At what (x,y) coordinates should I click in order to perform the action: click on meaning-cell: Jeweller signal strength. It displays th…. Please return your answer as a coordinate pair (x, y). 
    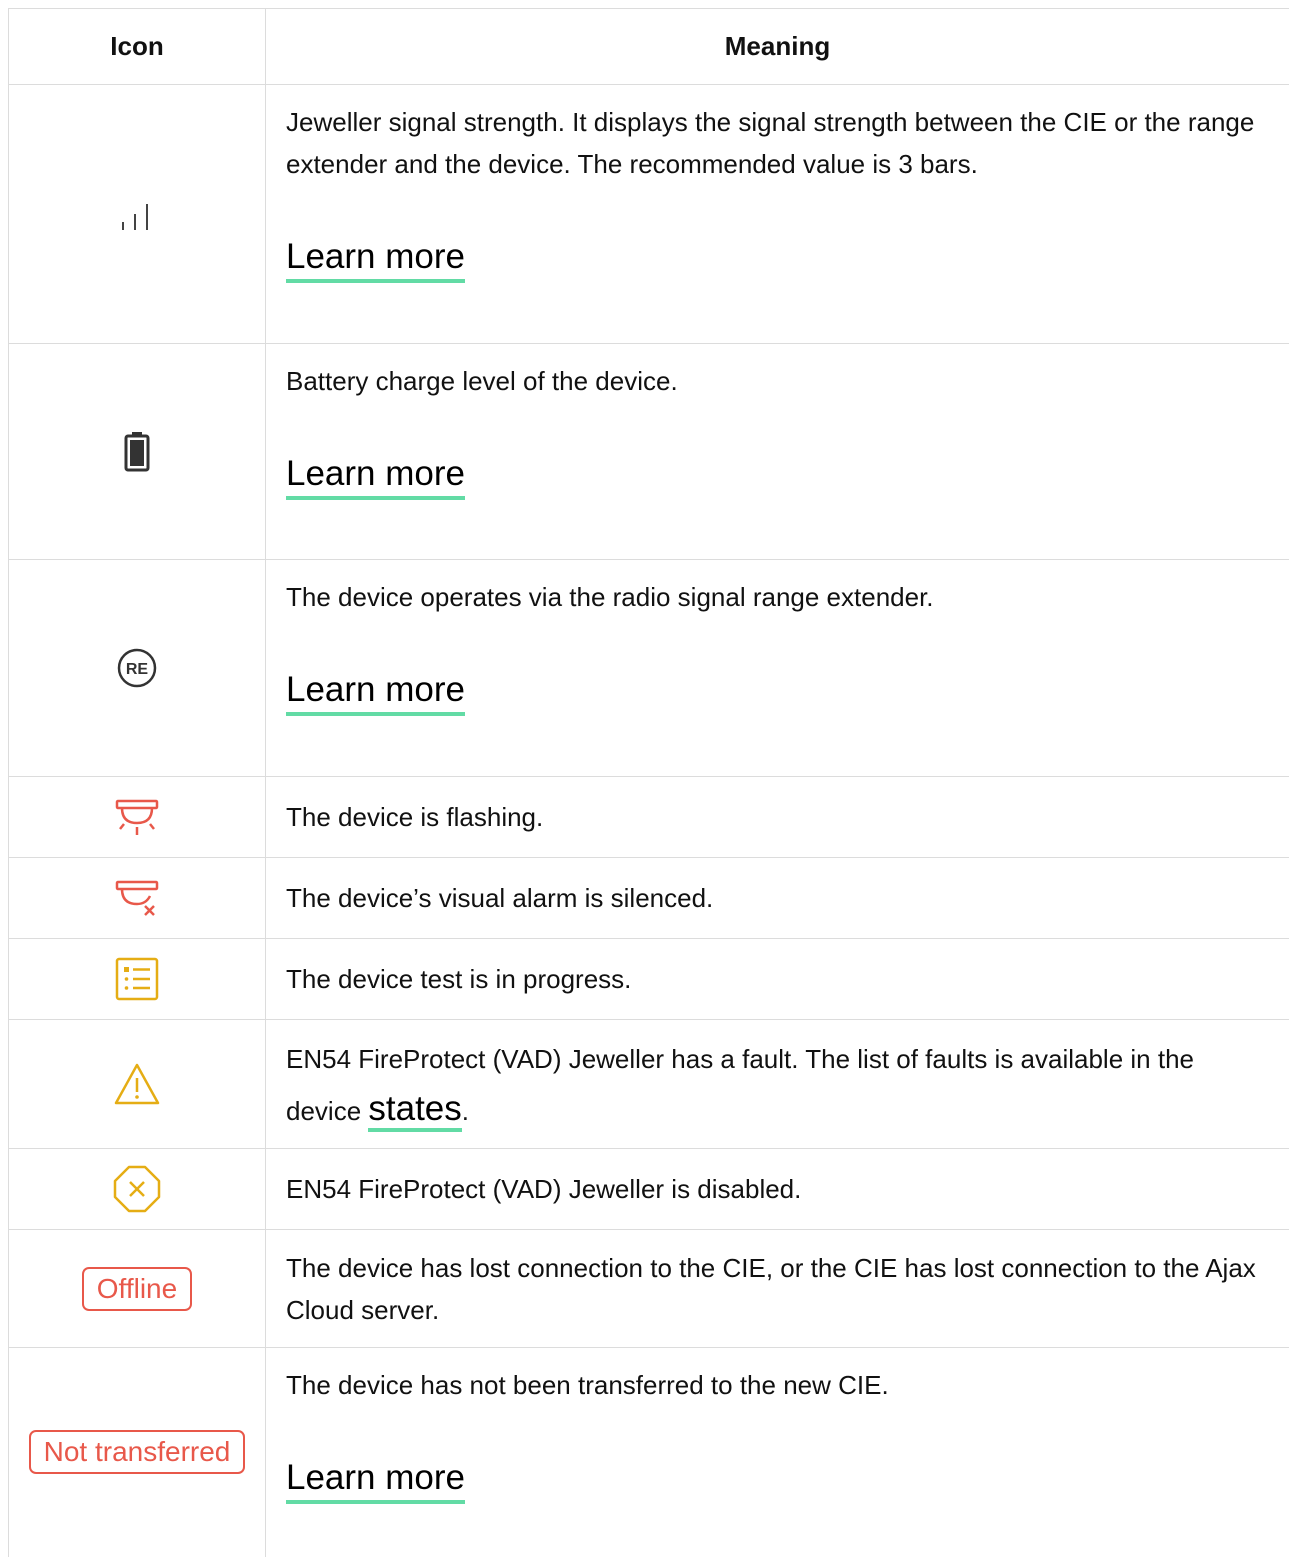
    Looking at the image, I should click on (777, 214).